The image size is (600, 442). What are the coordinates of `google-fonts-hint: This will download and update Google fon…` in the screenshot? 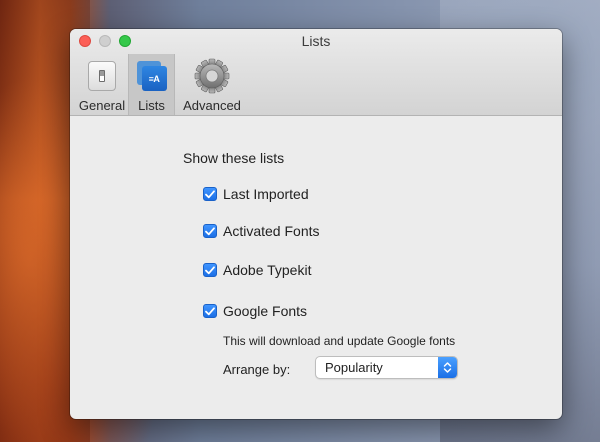 It's located at (339, 341).